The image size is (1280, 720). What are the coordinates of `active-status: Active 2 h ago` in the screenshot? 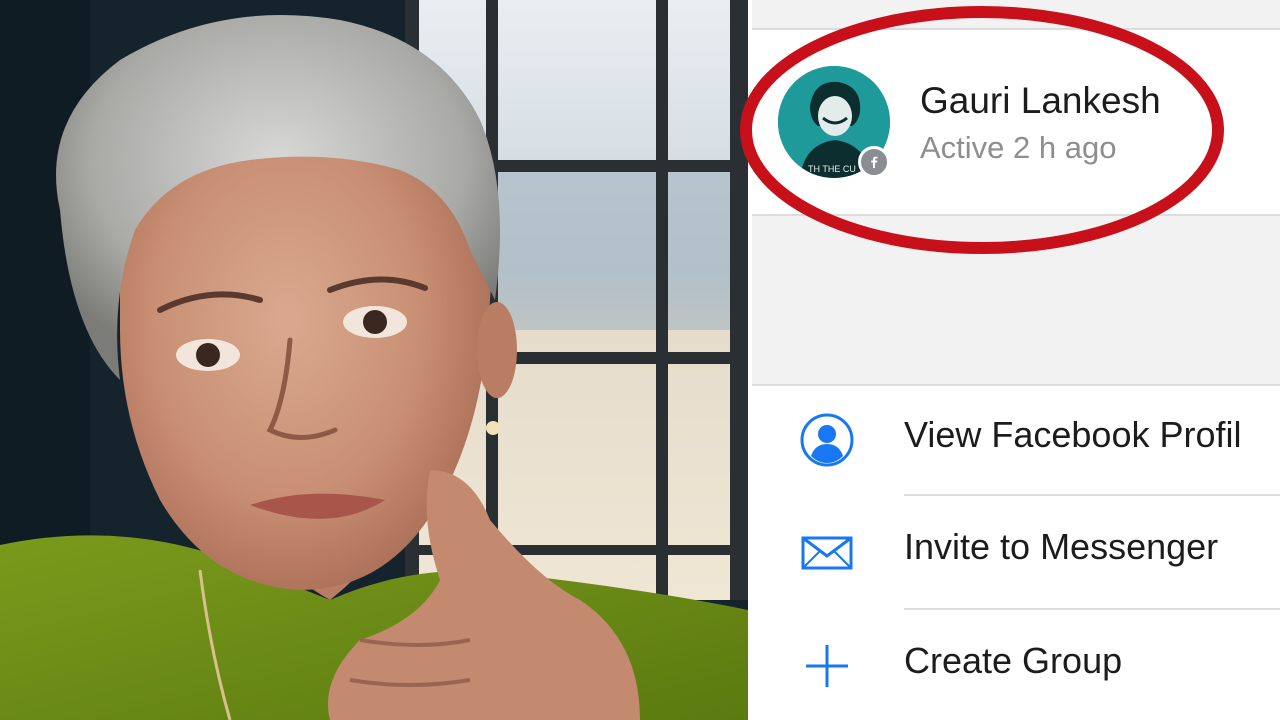 It's located at (1018, 147).